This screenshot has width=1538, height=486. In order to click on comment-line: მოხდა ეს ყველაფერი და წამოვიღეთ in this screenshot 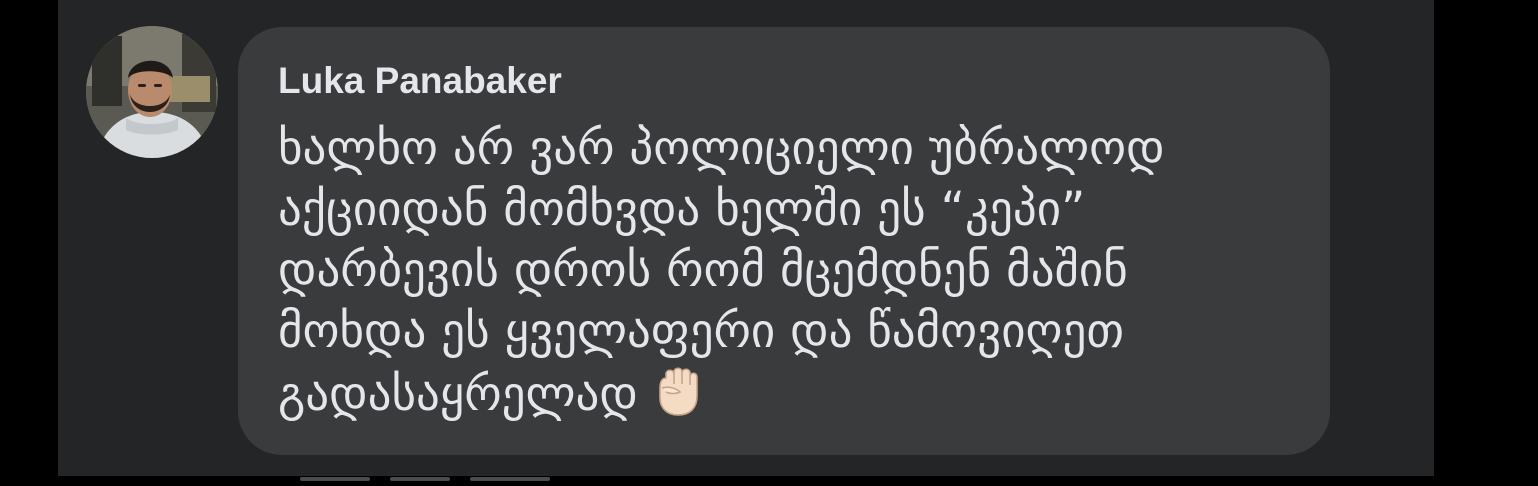, I will do `click(701, 331)`.